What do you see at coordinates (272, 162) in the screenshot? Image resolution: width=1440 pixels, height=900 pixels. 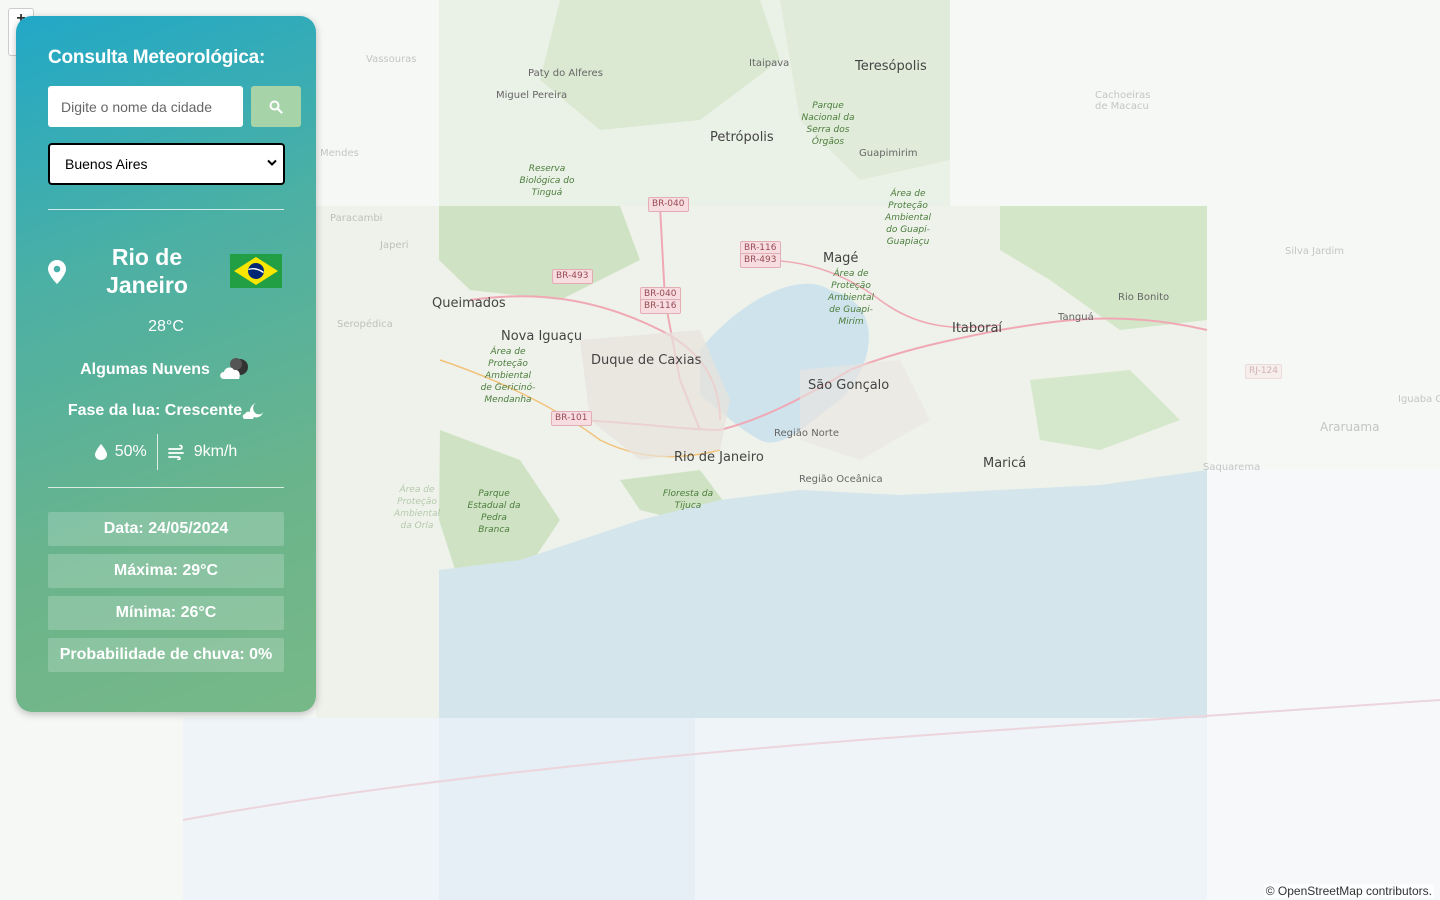 I see `chevron-down-icon` at bounding box center [272, 162].